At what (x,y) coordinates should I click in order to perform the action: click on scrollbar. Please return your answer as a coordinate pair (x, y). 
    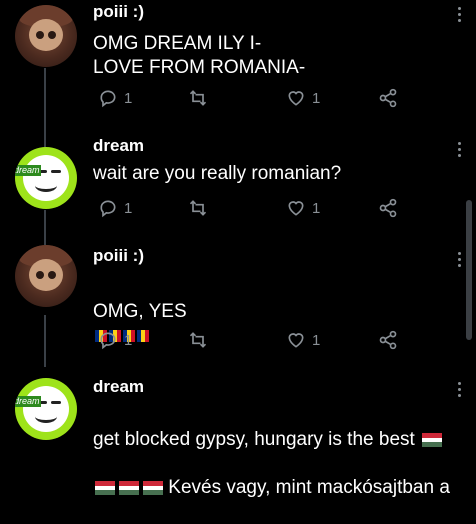
    Looking at the image, I should click on (469, 270).